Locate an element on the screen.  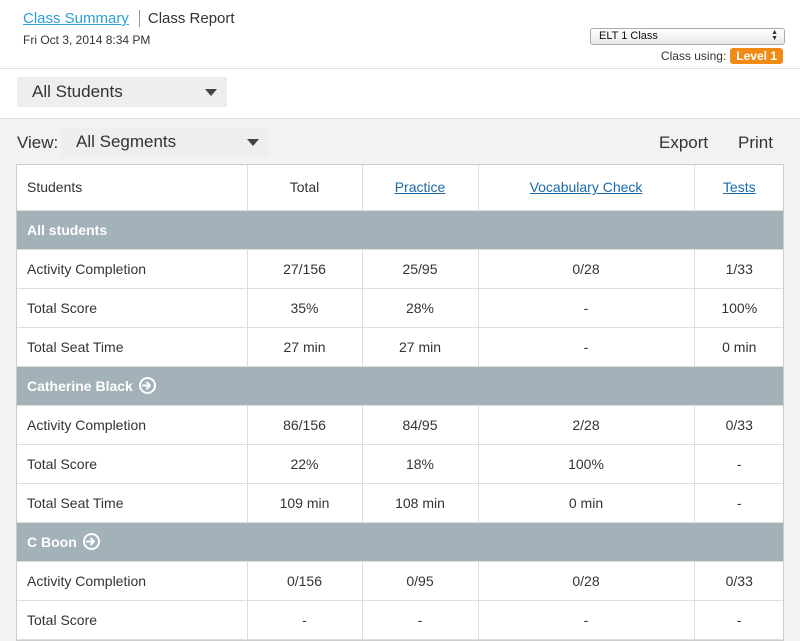
class-select-value: ELT 1 Class is located at coordinates (628, 36).